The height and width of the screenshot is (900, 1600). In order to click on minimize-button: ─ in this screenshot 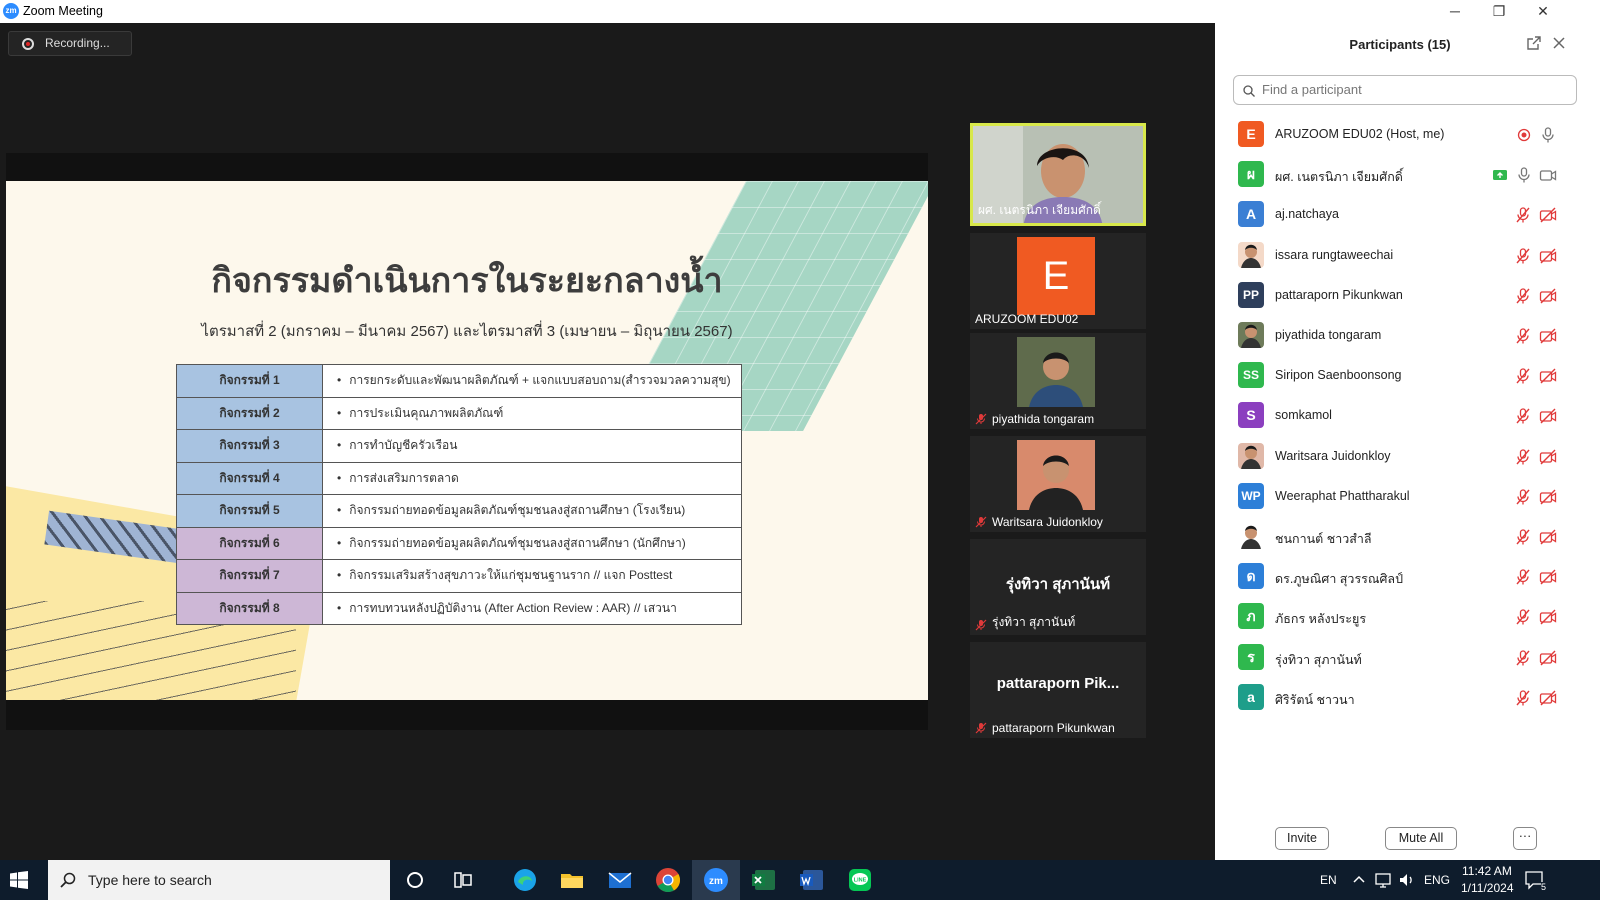, I will do `click(1455, 11)`.